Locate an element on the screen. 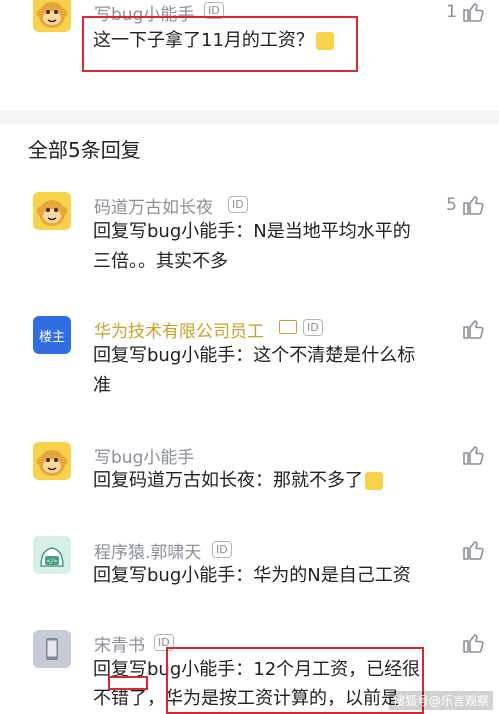 This screenshot has height=714, width=499. owner-avatar: 楼主 is located at coordinates (52, 335).